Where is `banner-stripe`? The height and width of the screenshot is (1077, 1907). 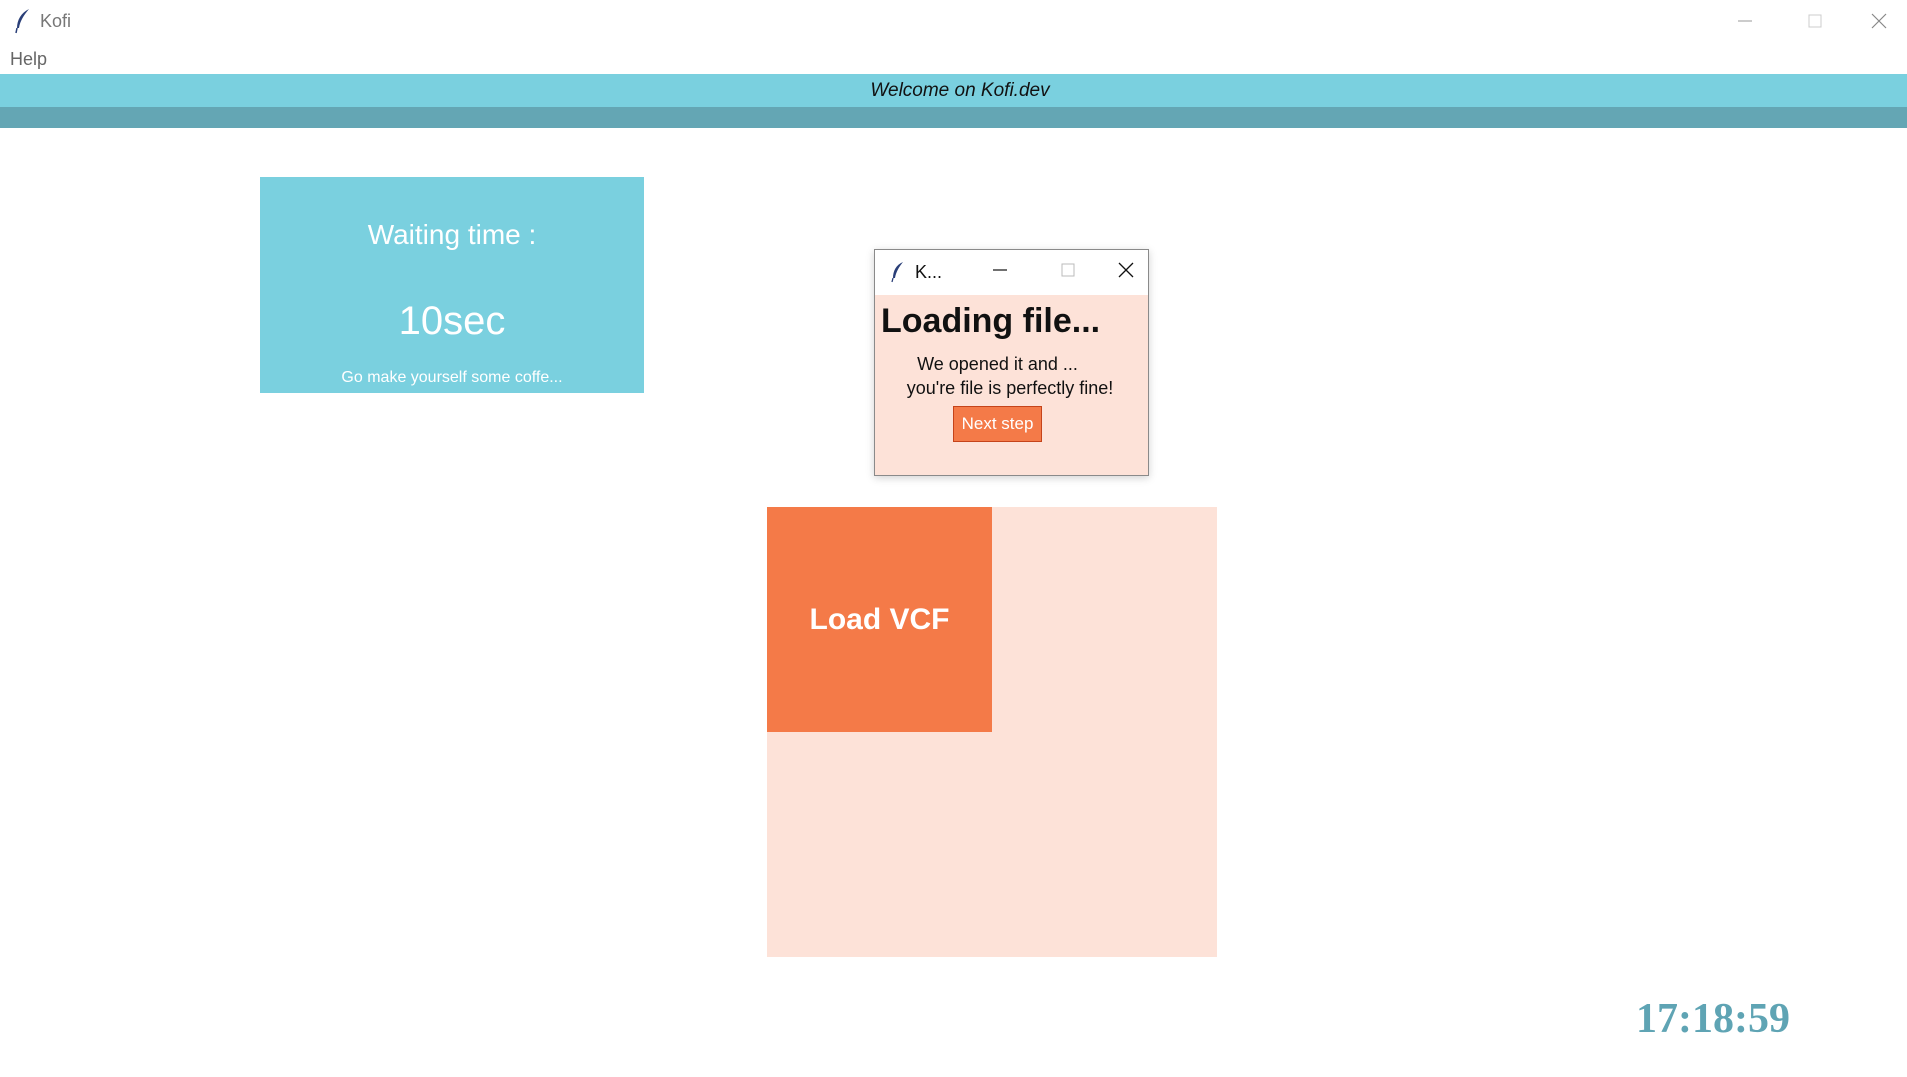 banner-stripe is located at coordinates (953, 117).